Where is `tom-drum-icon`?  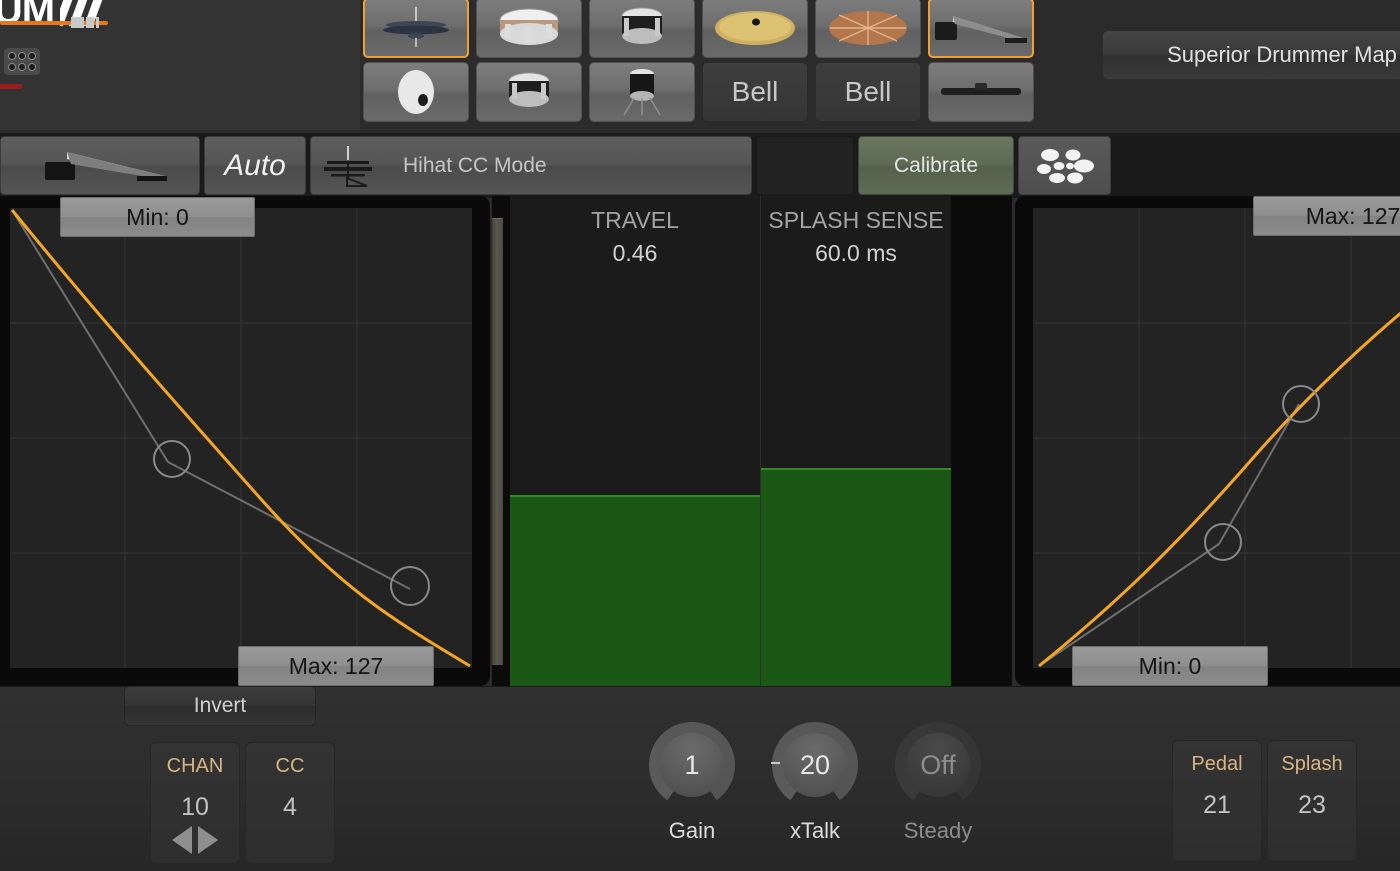
tom-drum-icon is located at coordinates (642, 25).